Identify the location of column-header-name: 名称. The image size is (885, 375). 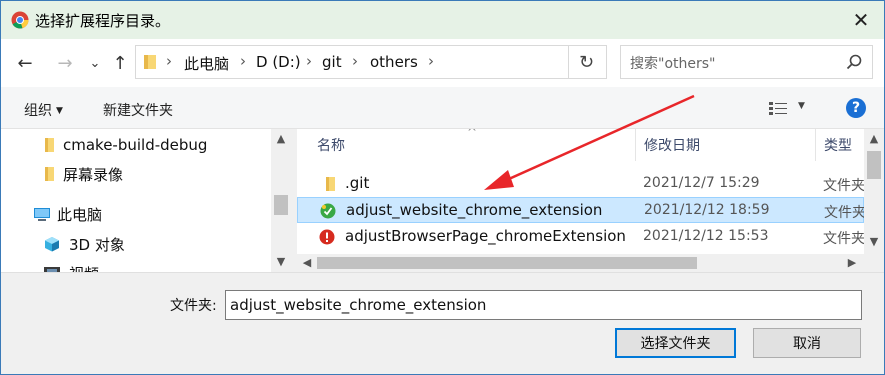
(472, 145).